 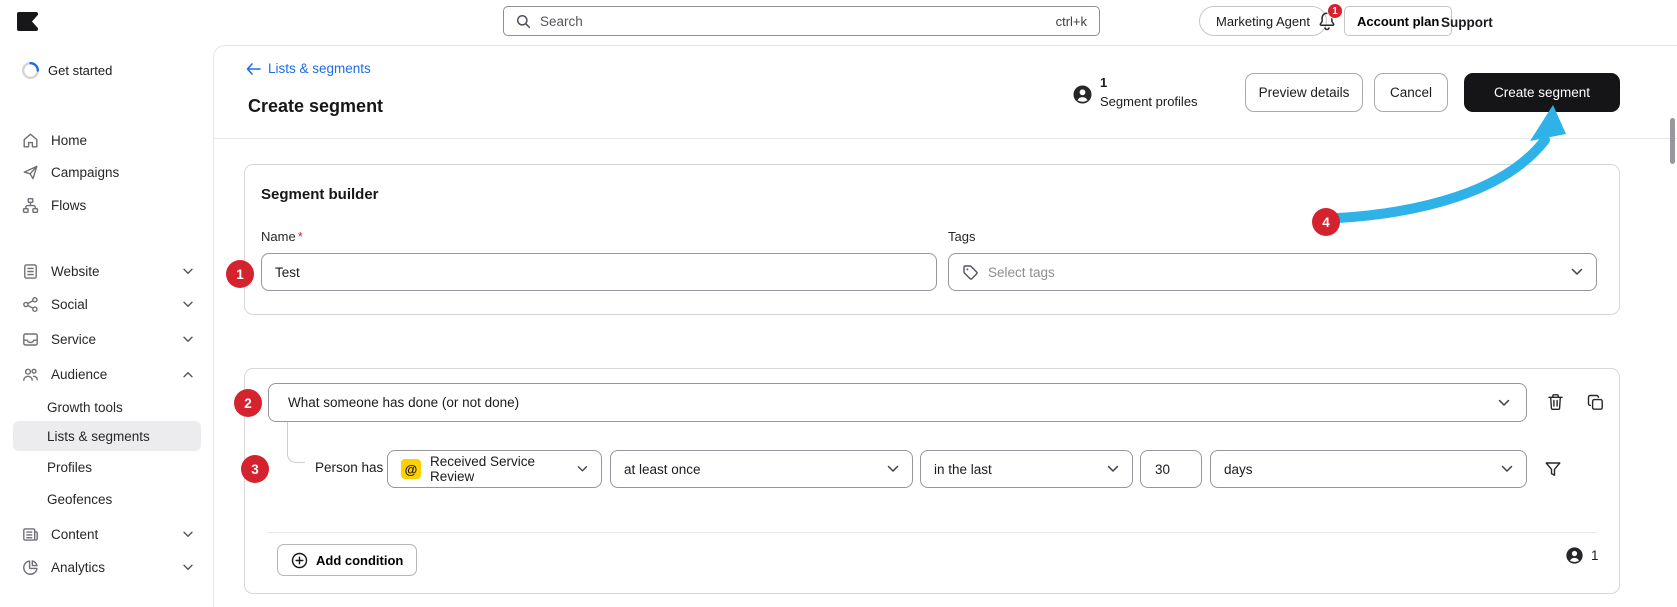 What do you see at coordinates (360, 560) in the screenshot?
I see `add-condition-label: Add condition` at bounding box center [360, 560].